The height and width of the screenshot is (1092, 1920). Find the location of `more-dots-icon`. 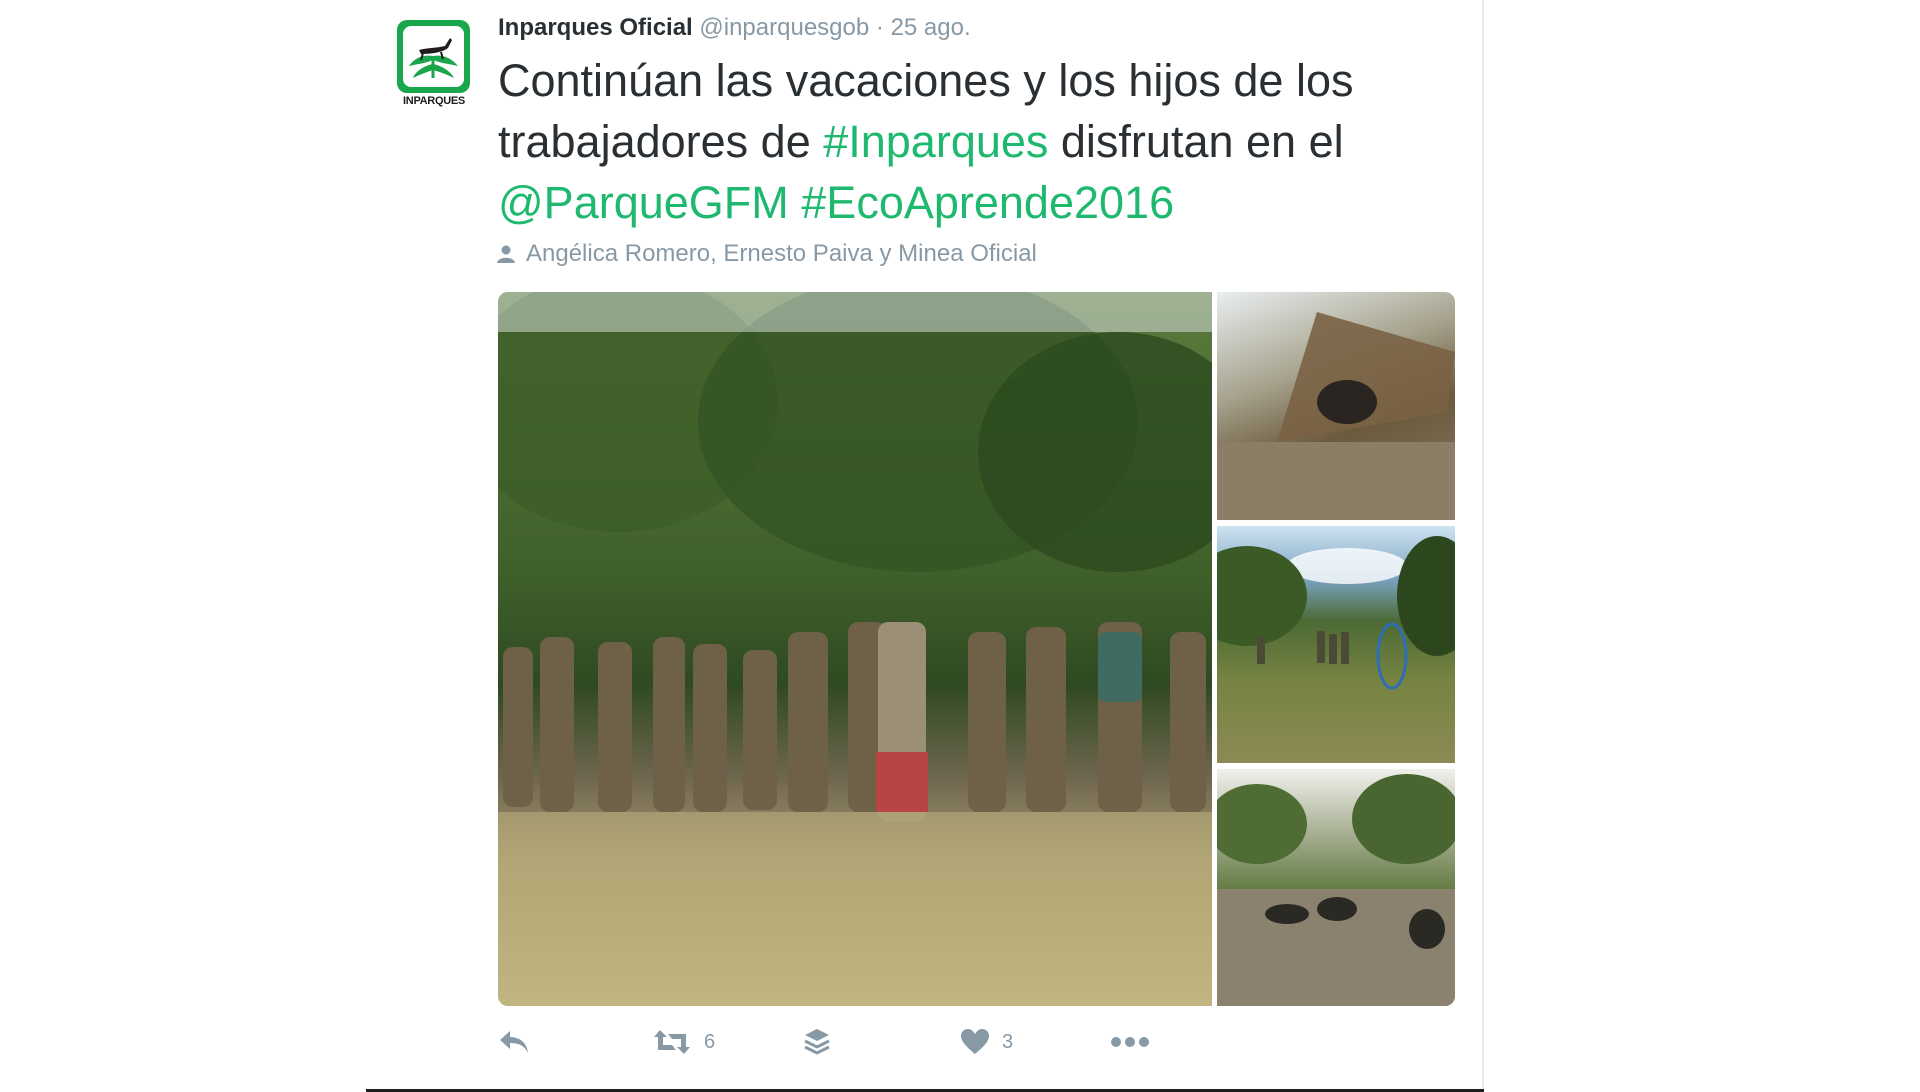

more-dots-icon is located at coordinates (1130, 1042).